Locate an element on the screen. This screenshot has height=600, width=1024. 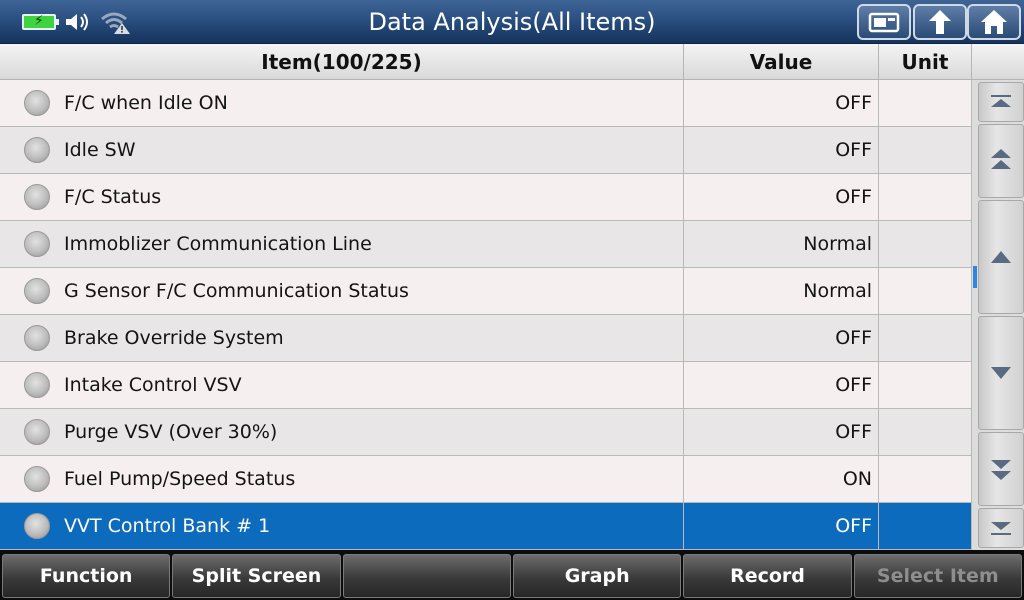
back-icon is located at coordinates (940, 22).